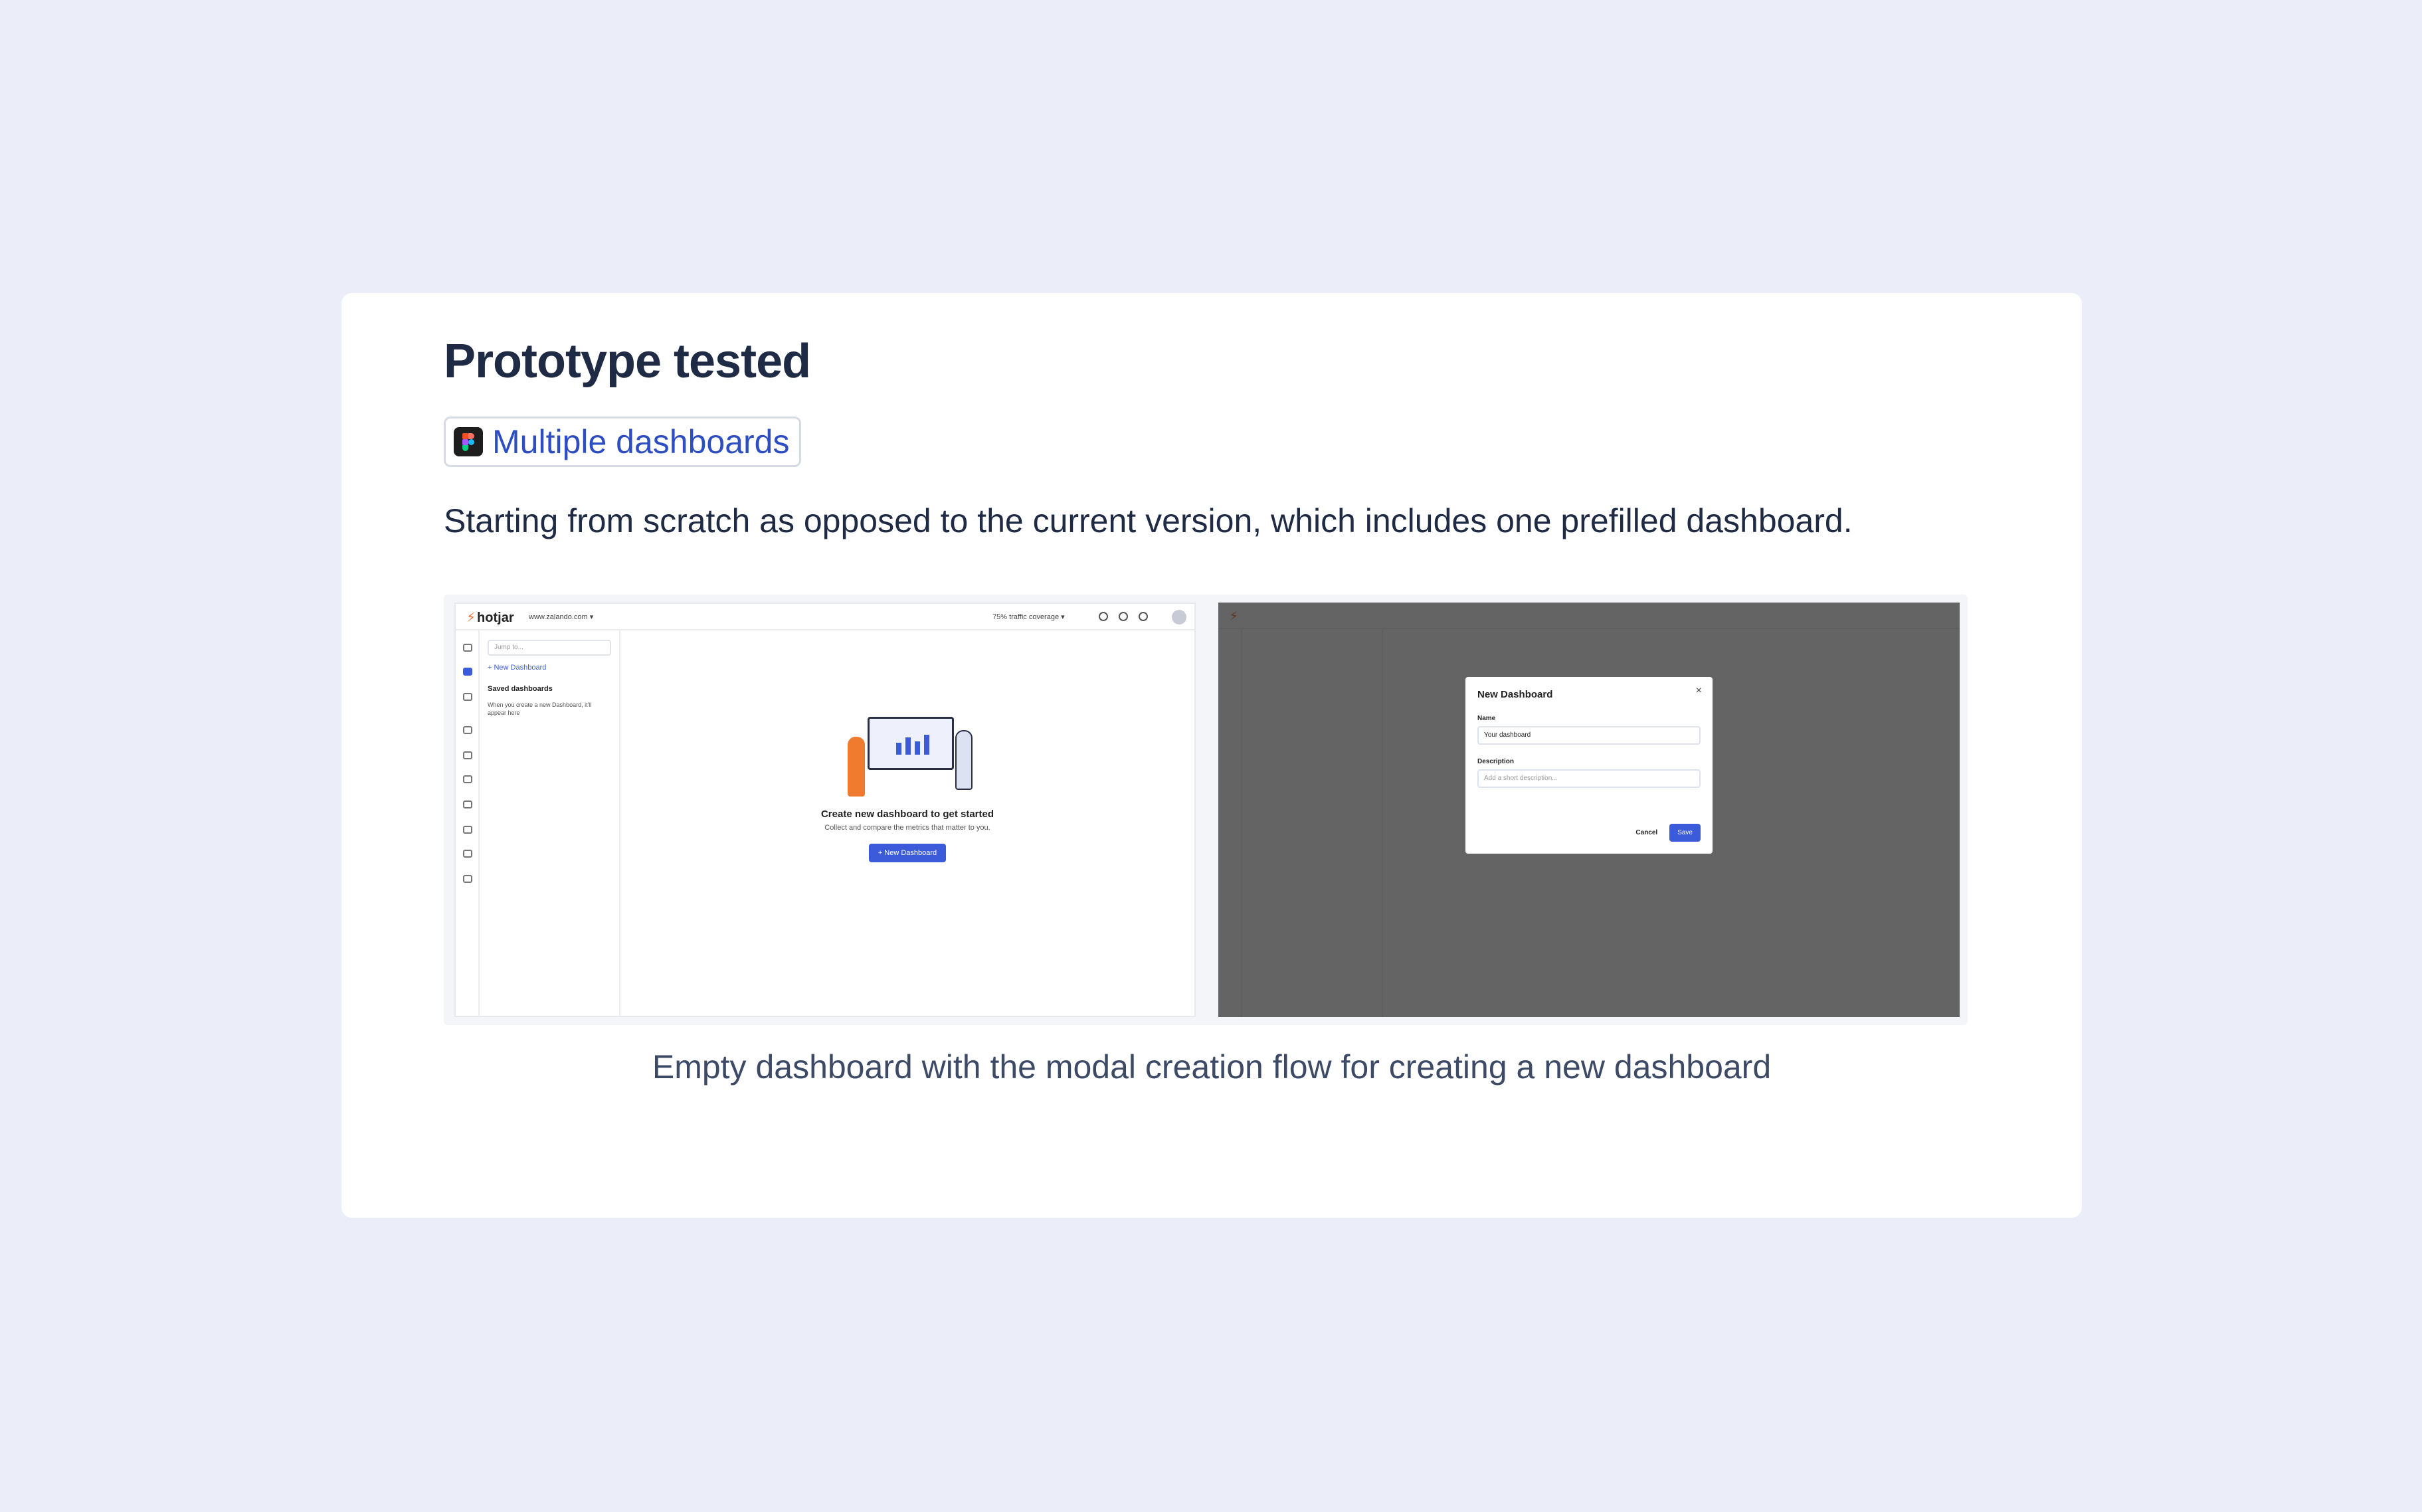  I want to click on dashboard-icon, so click(468, 672).